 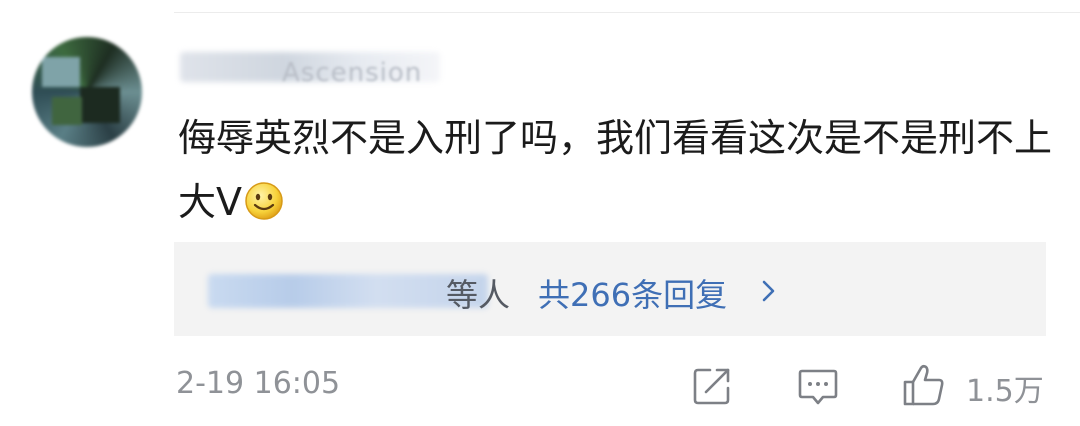 What do you see at coordinates (87, 92) in the screenshot?
I see `avatar` at bounding box center [87, 92].